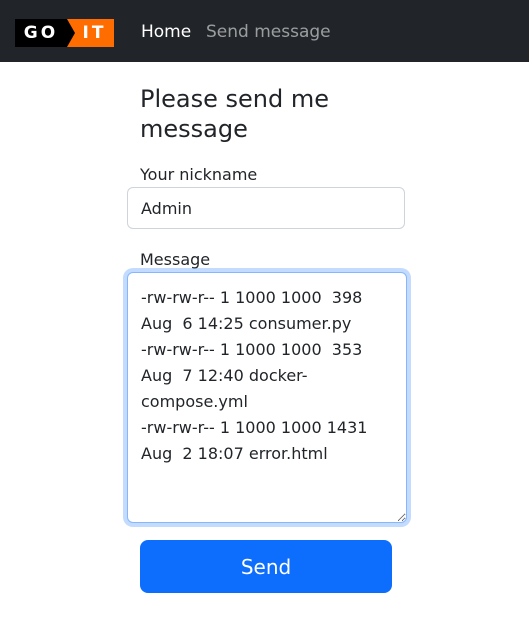 Image resolution: width=529 pixels, height=619 pixels. I want to click on logo-go-text: GO, so click(45, 33).